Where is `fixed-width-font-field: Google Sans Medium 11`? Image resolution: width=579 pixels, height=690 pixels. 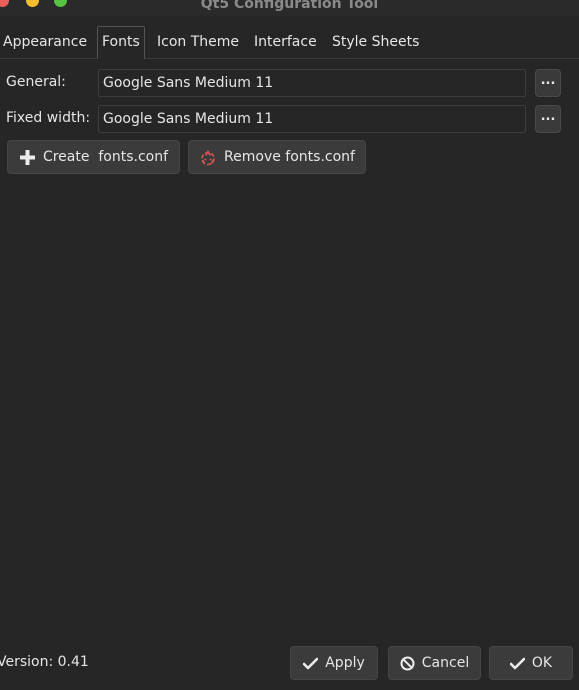 fixed-width-font-field: Google Sans Medium 11 is located at coordinates (312, 119).